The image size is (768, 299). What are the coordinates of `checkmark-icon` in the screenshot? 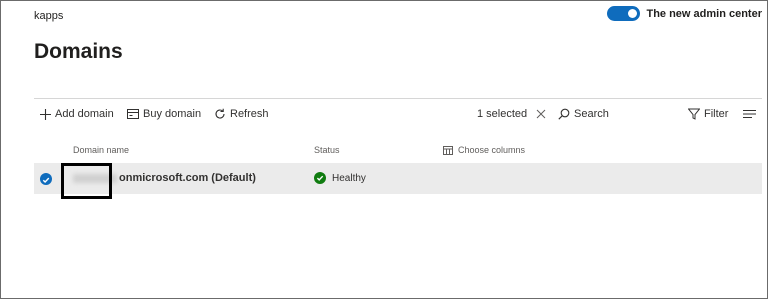 It's located at (46, 180).